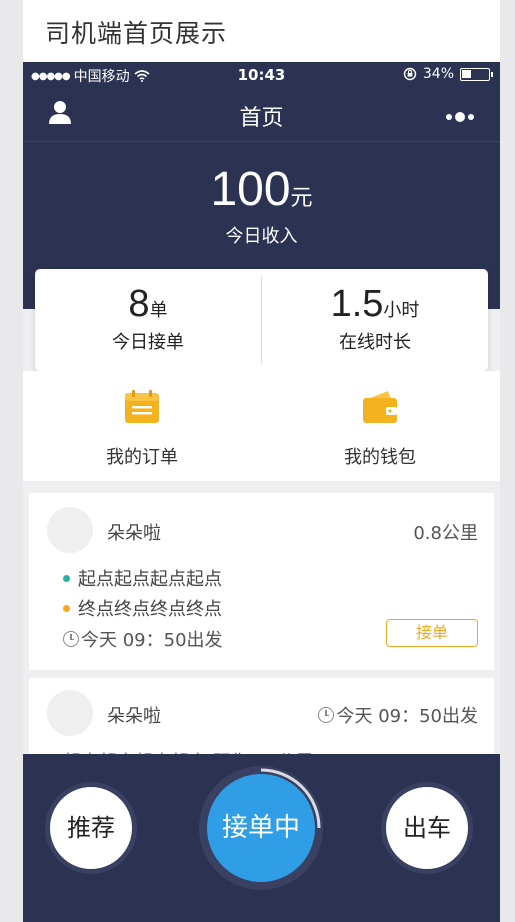  I want to click on online-label: 在线时长, so click(375, 342).